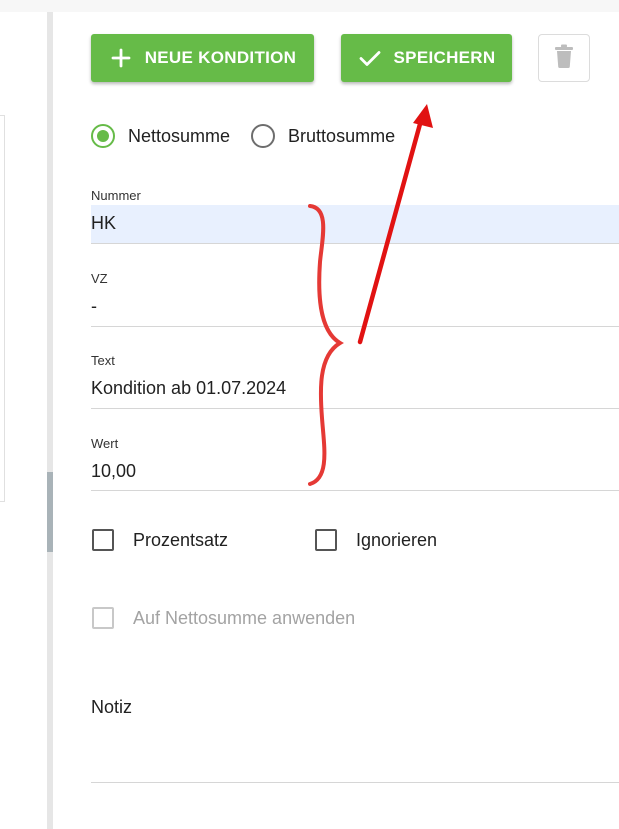 The image size is (619, 829). Describe the element at coordinates (181, 540) in the screenshot. I see `prozentsatz-label: Prozentsatz` at that location.